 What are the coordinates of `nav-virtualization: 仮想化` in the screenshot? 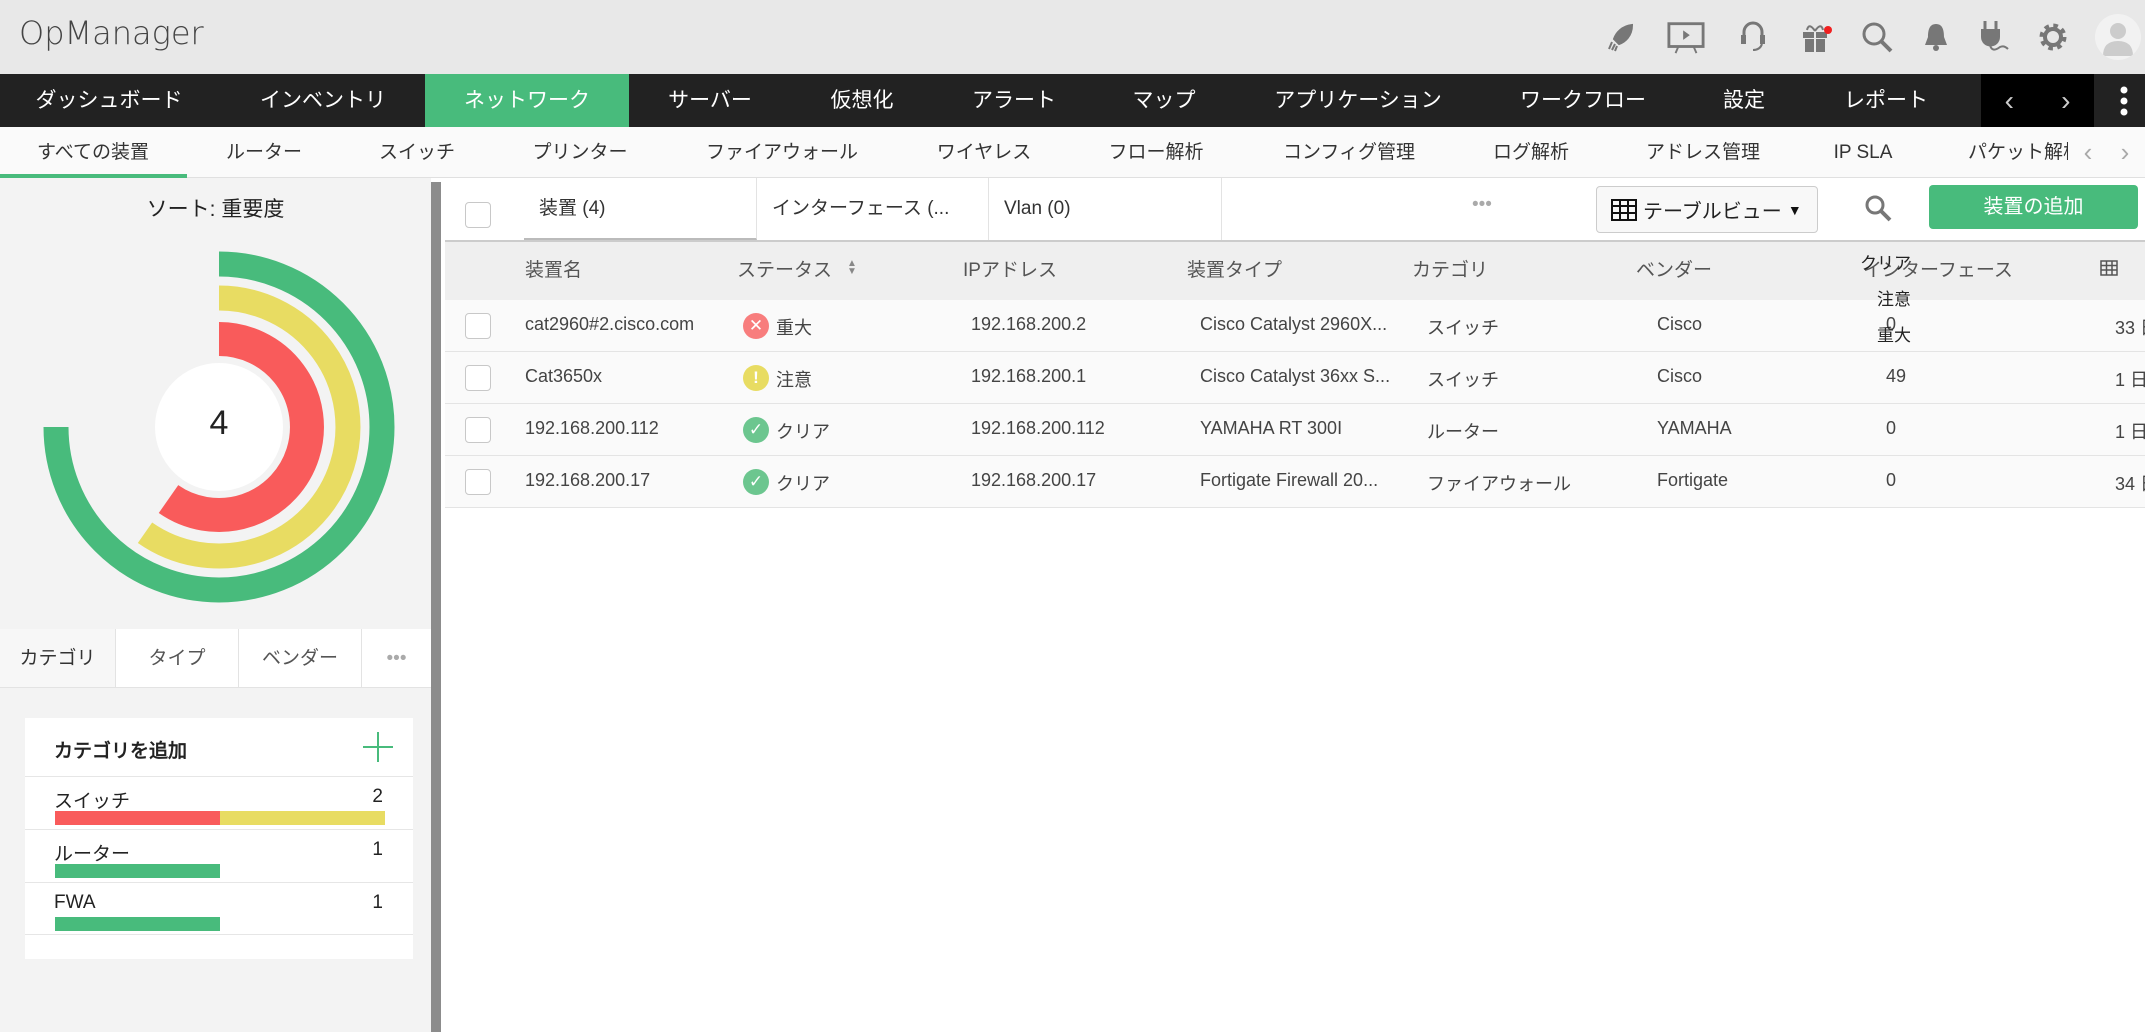 It's located at (862, 100).